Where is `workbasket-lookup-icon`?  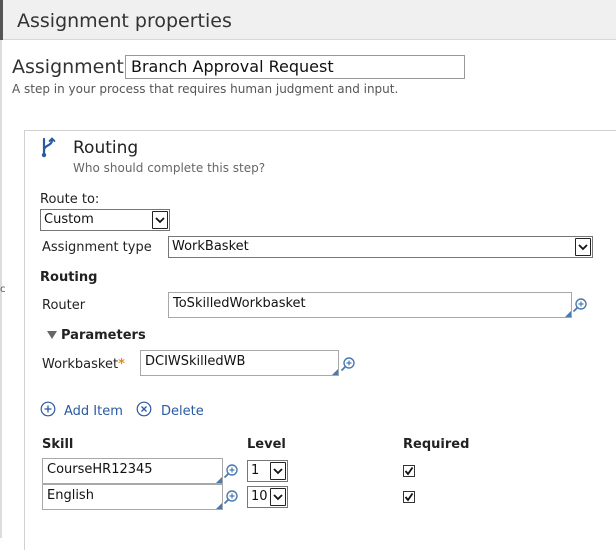
workbasket-lookup-icon is located at coordinates (348, 364).